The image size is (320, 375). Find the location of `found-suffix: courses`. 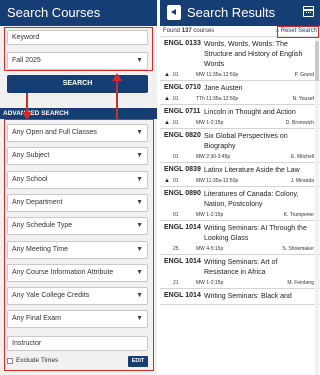

found-suffix: courses is located at coordinates (204, 31).